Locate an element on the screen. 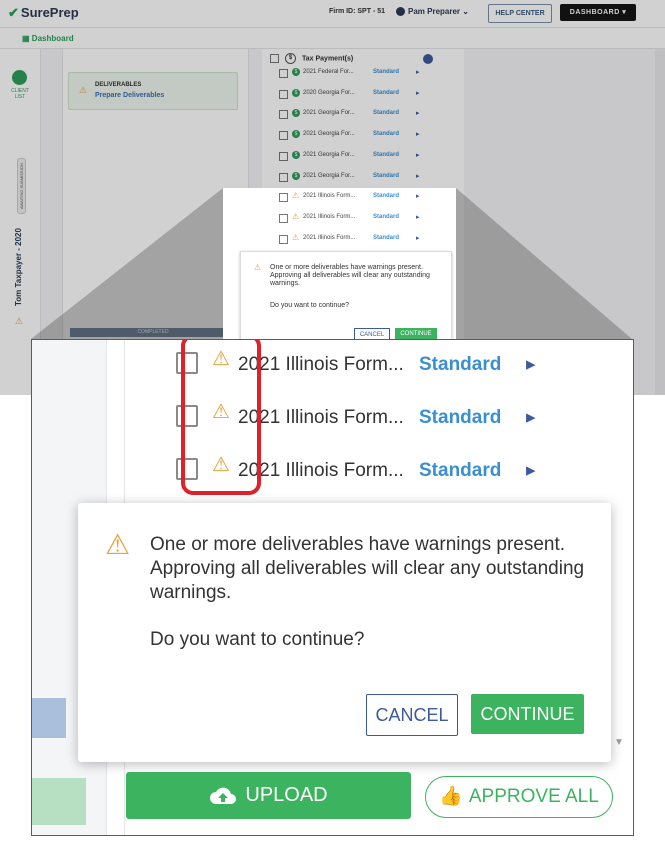 Image resolution: width=665 pixels, height=846 pixels. thumbs-up-icon: 👍 is located at coordinates (451, 796).